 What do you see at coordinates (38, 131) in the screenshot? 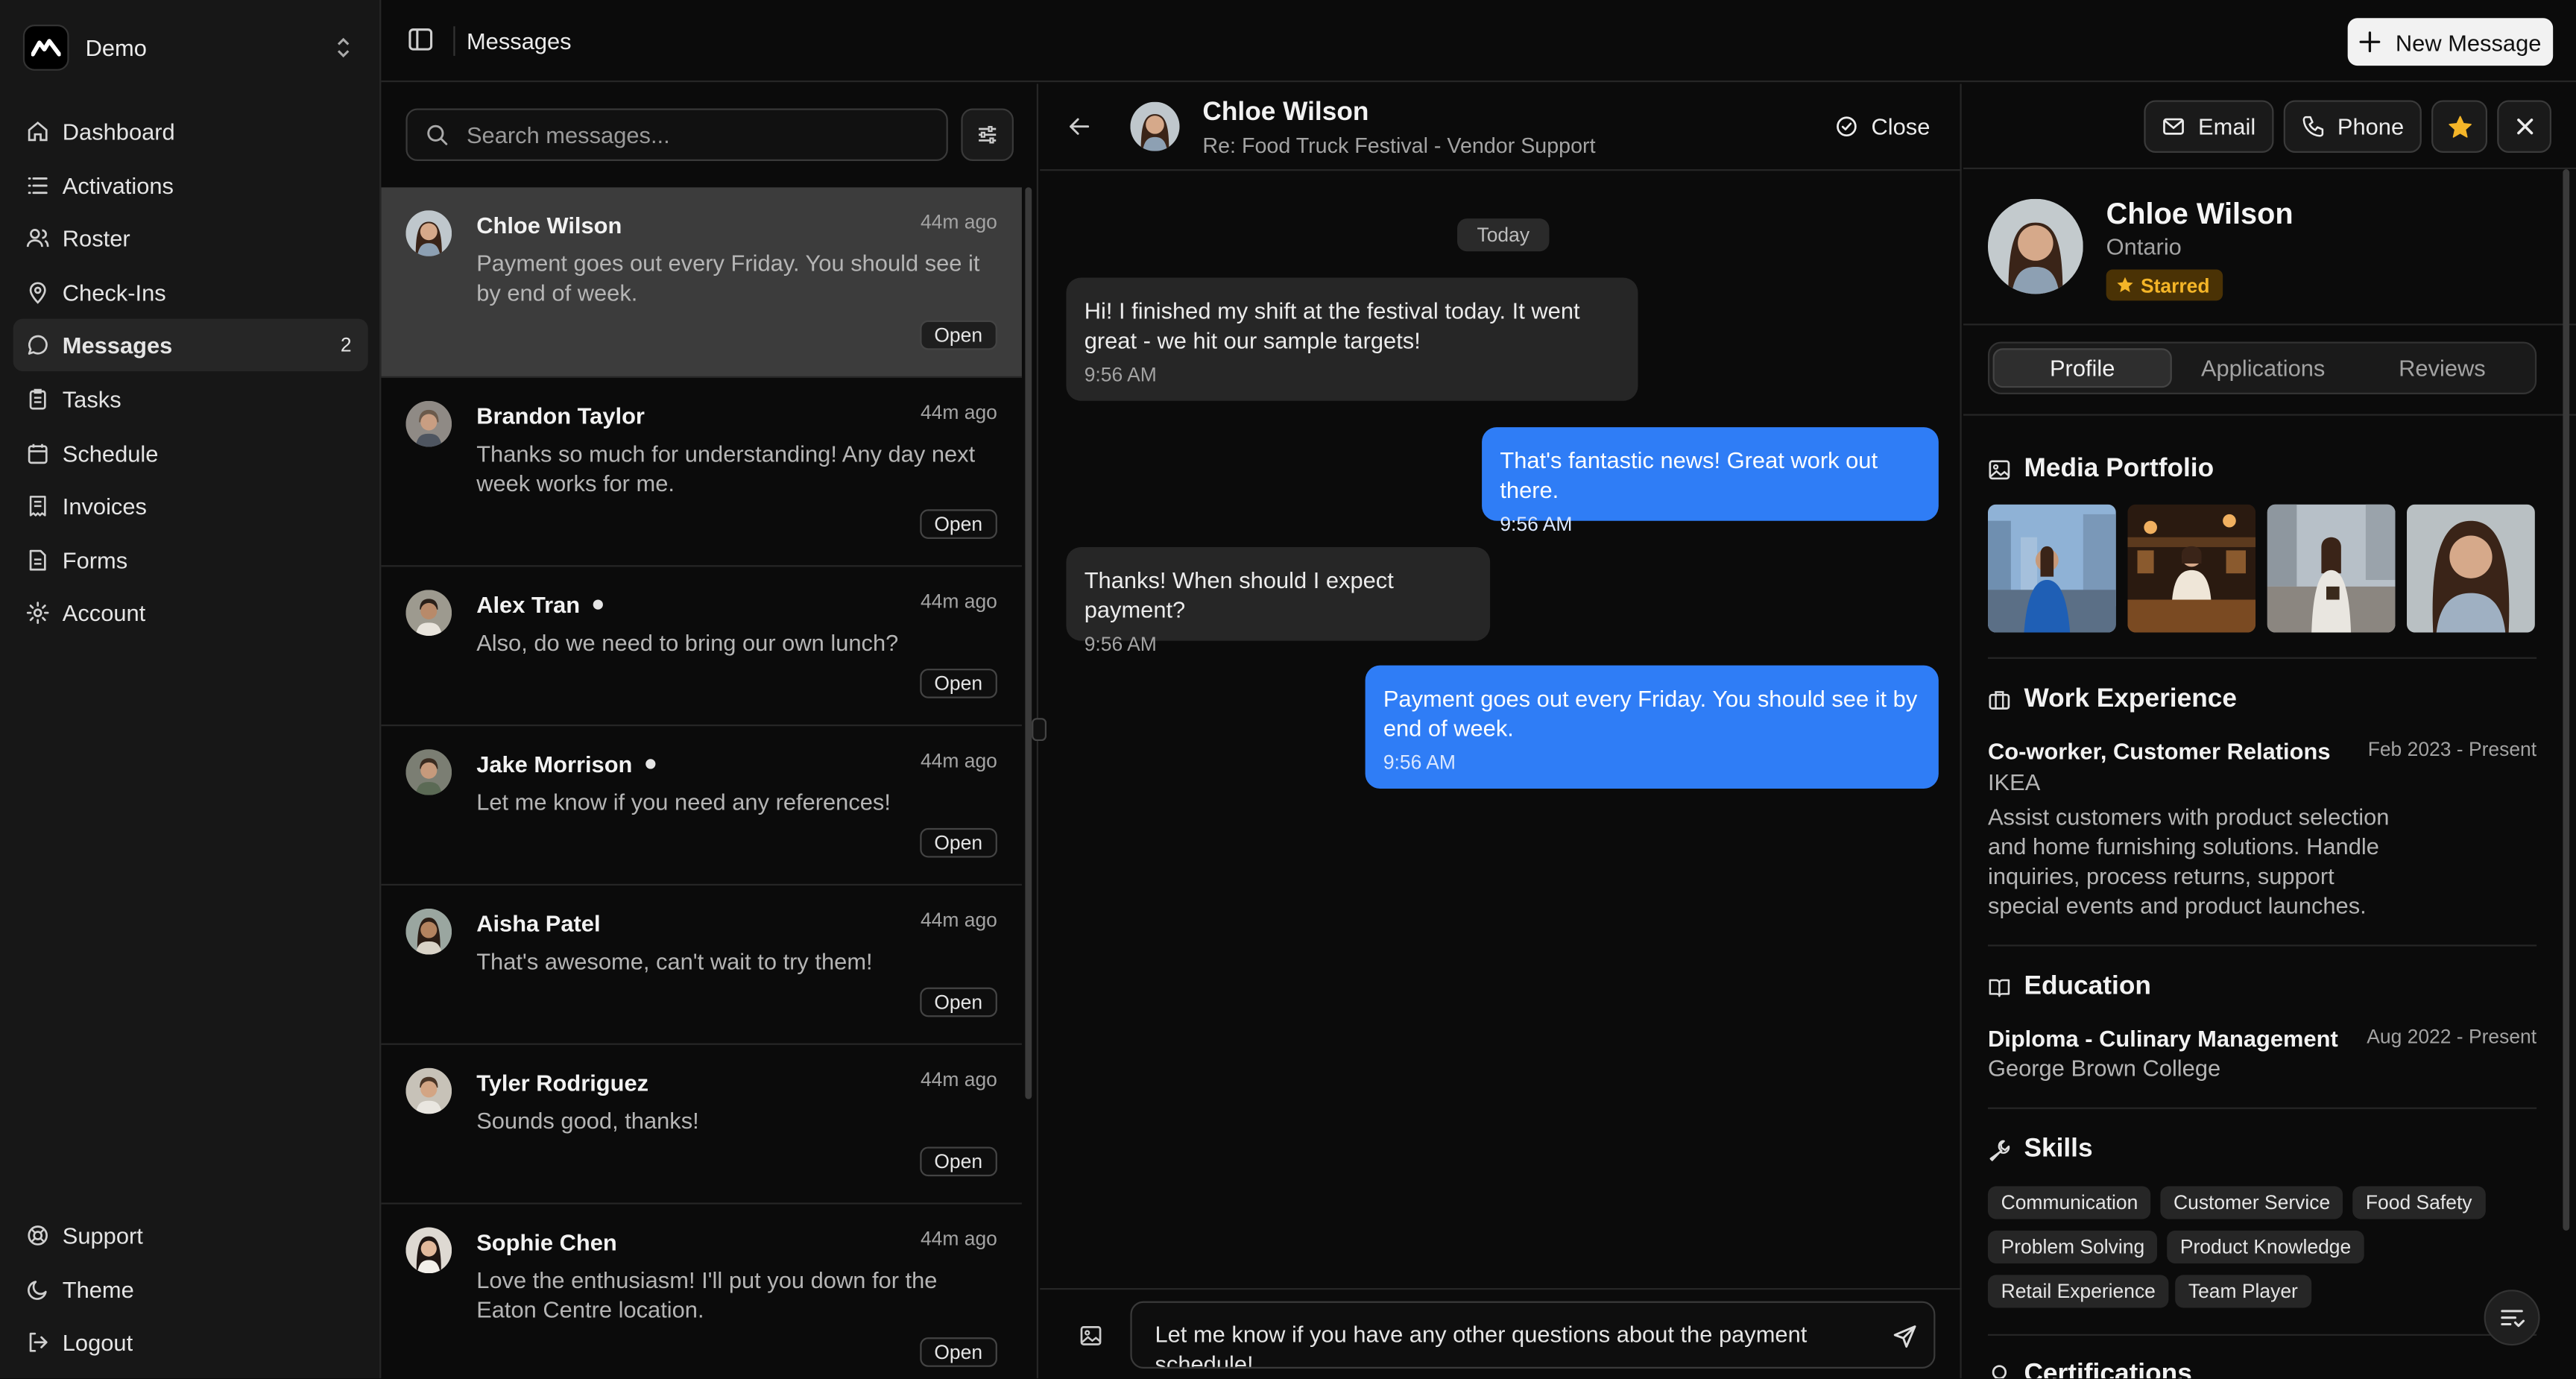
I see `home-icon` at bounding box center [38, 131].